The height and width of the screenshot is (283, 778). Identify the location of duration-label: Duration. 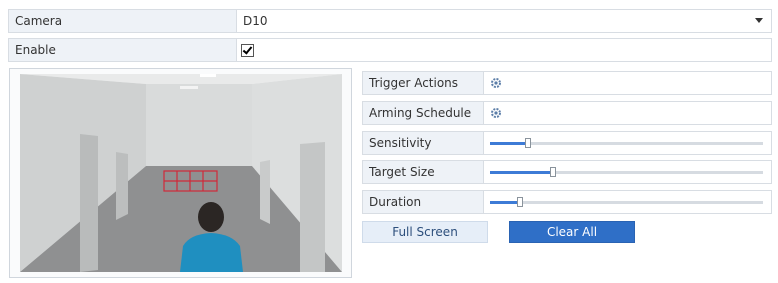
(423, 202).